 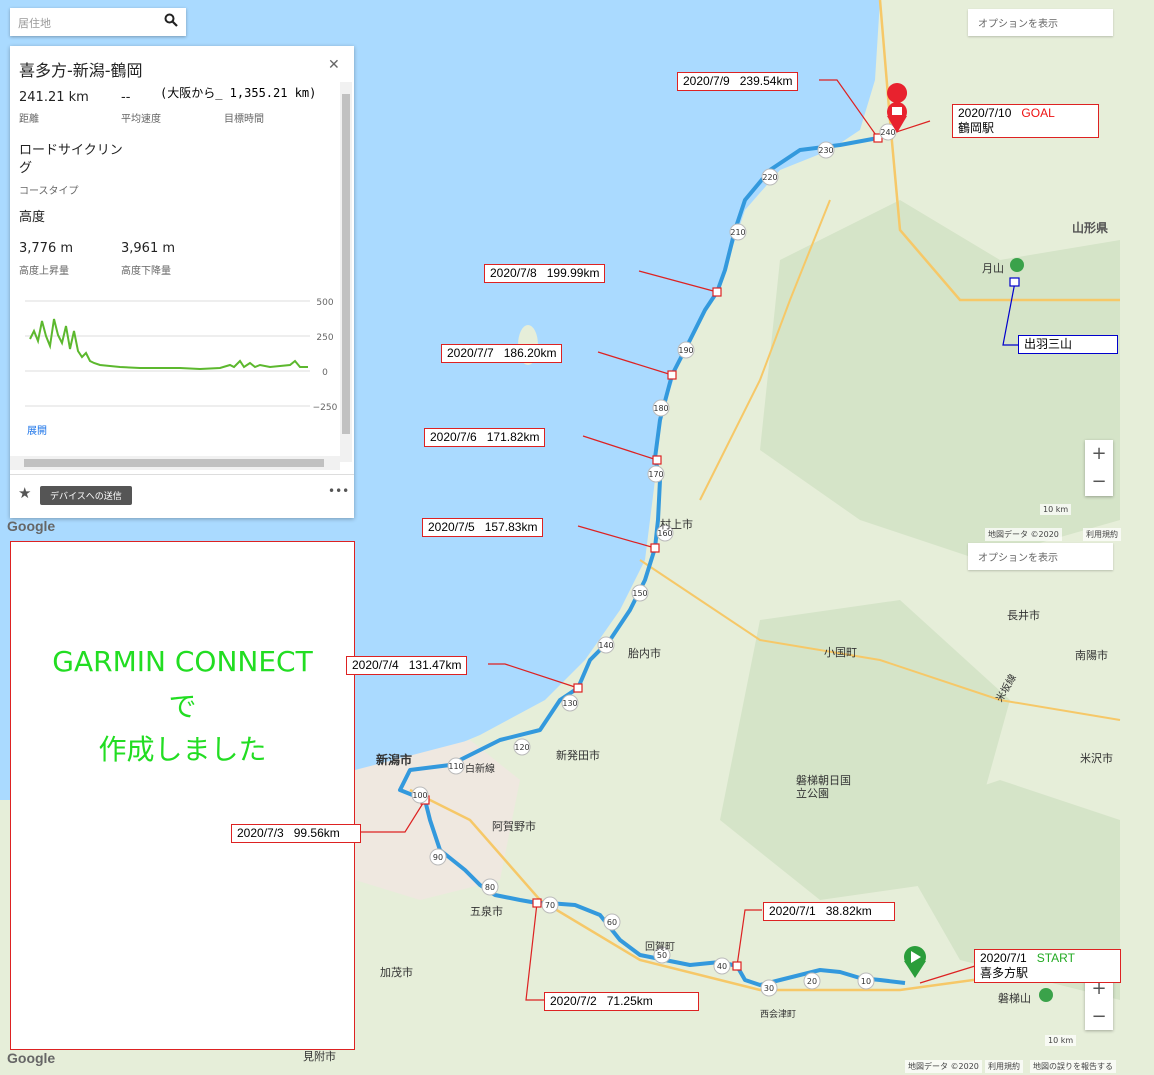 What do you see at coordinates (54, 97) in the screenshot?
I see `distance-value: 241.21 km` at bounding box center [54, 97].